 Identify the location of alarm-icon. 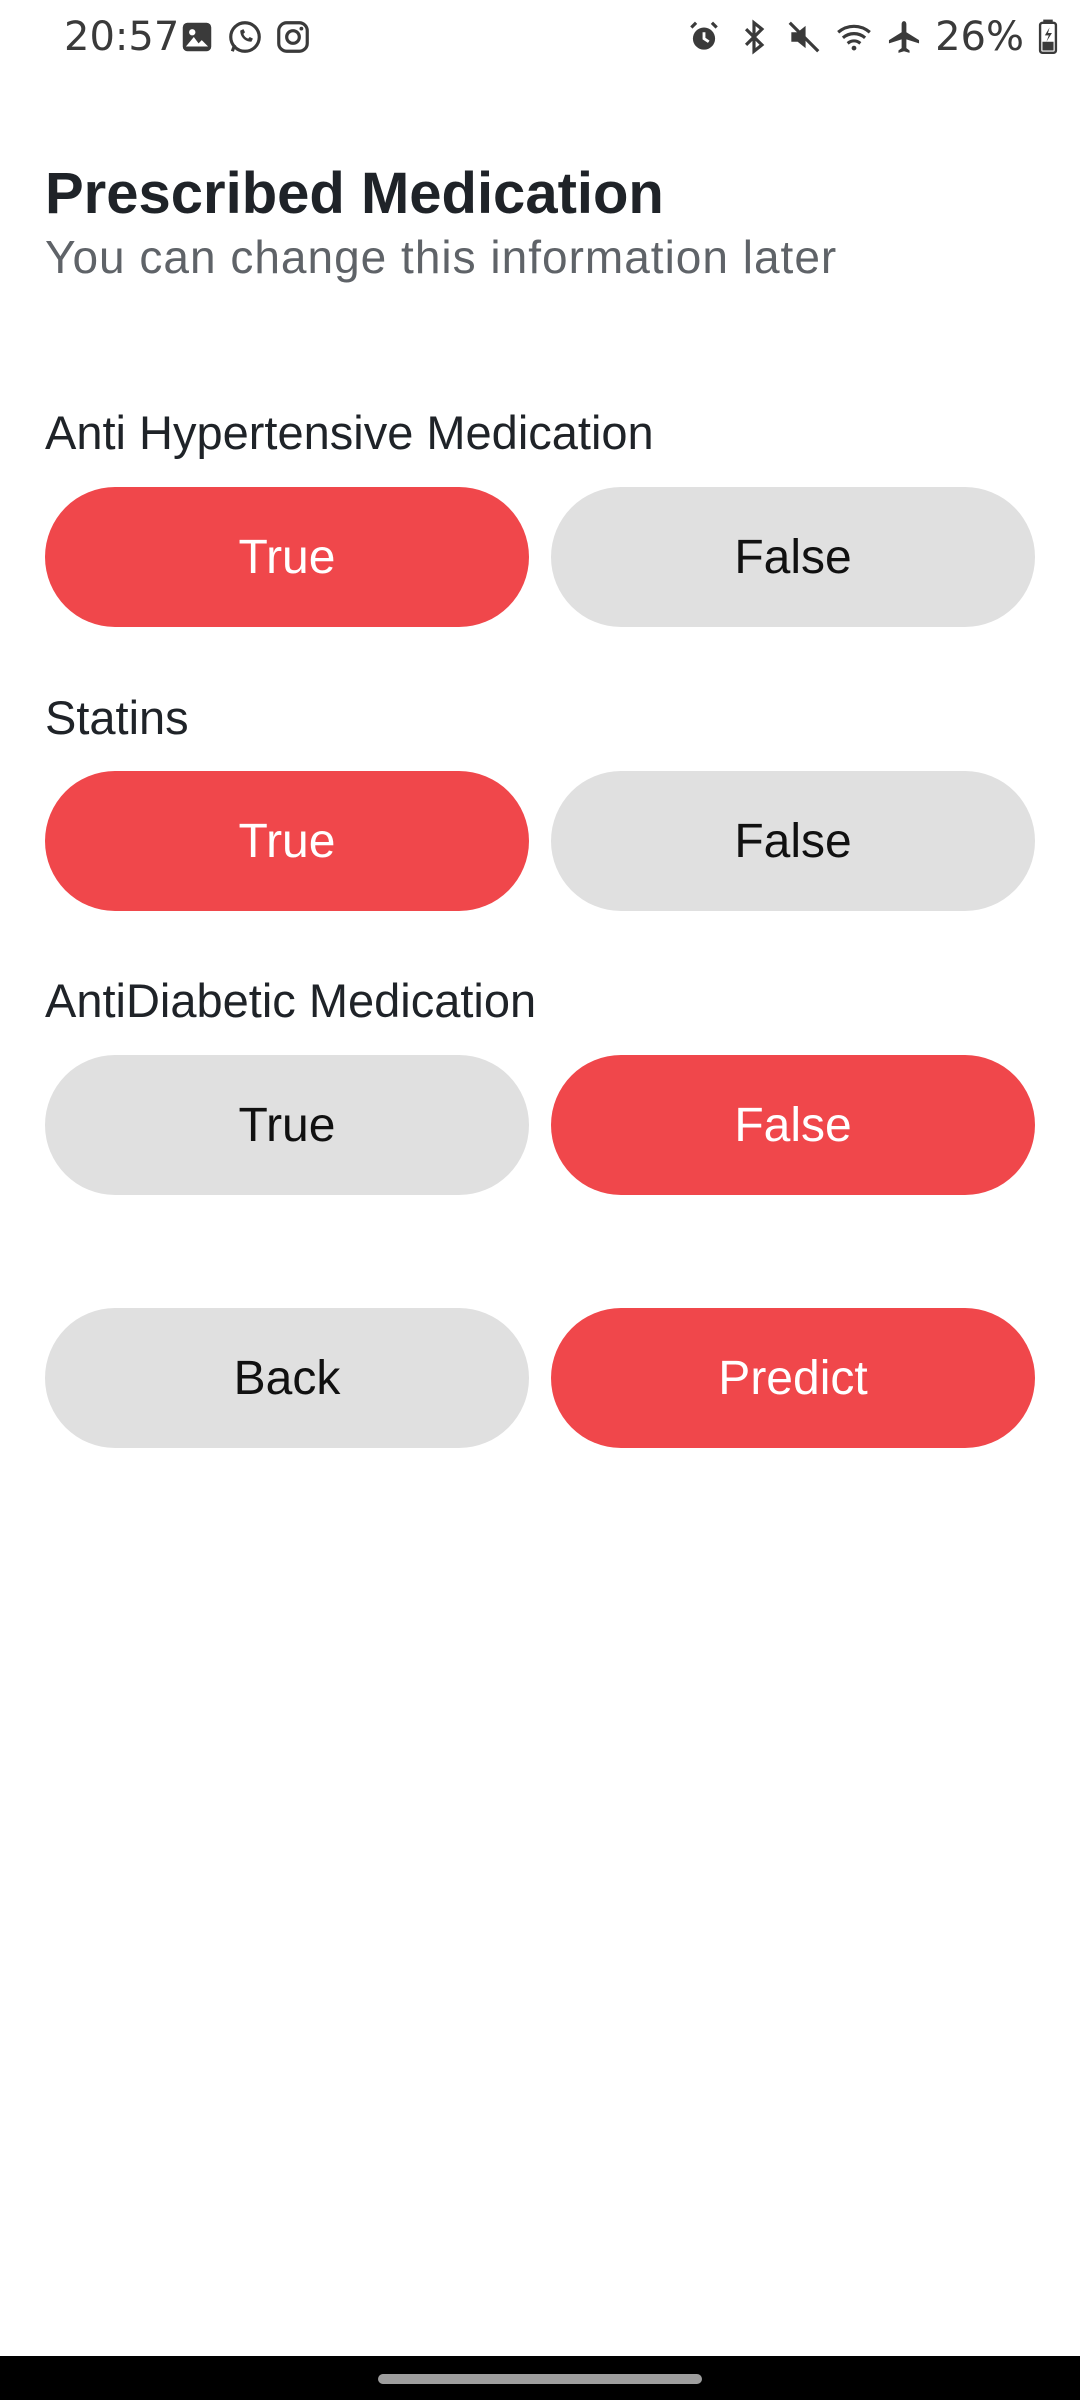
(704, 35).